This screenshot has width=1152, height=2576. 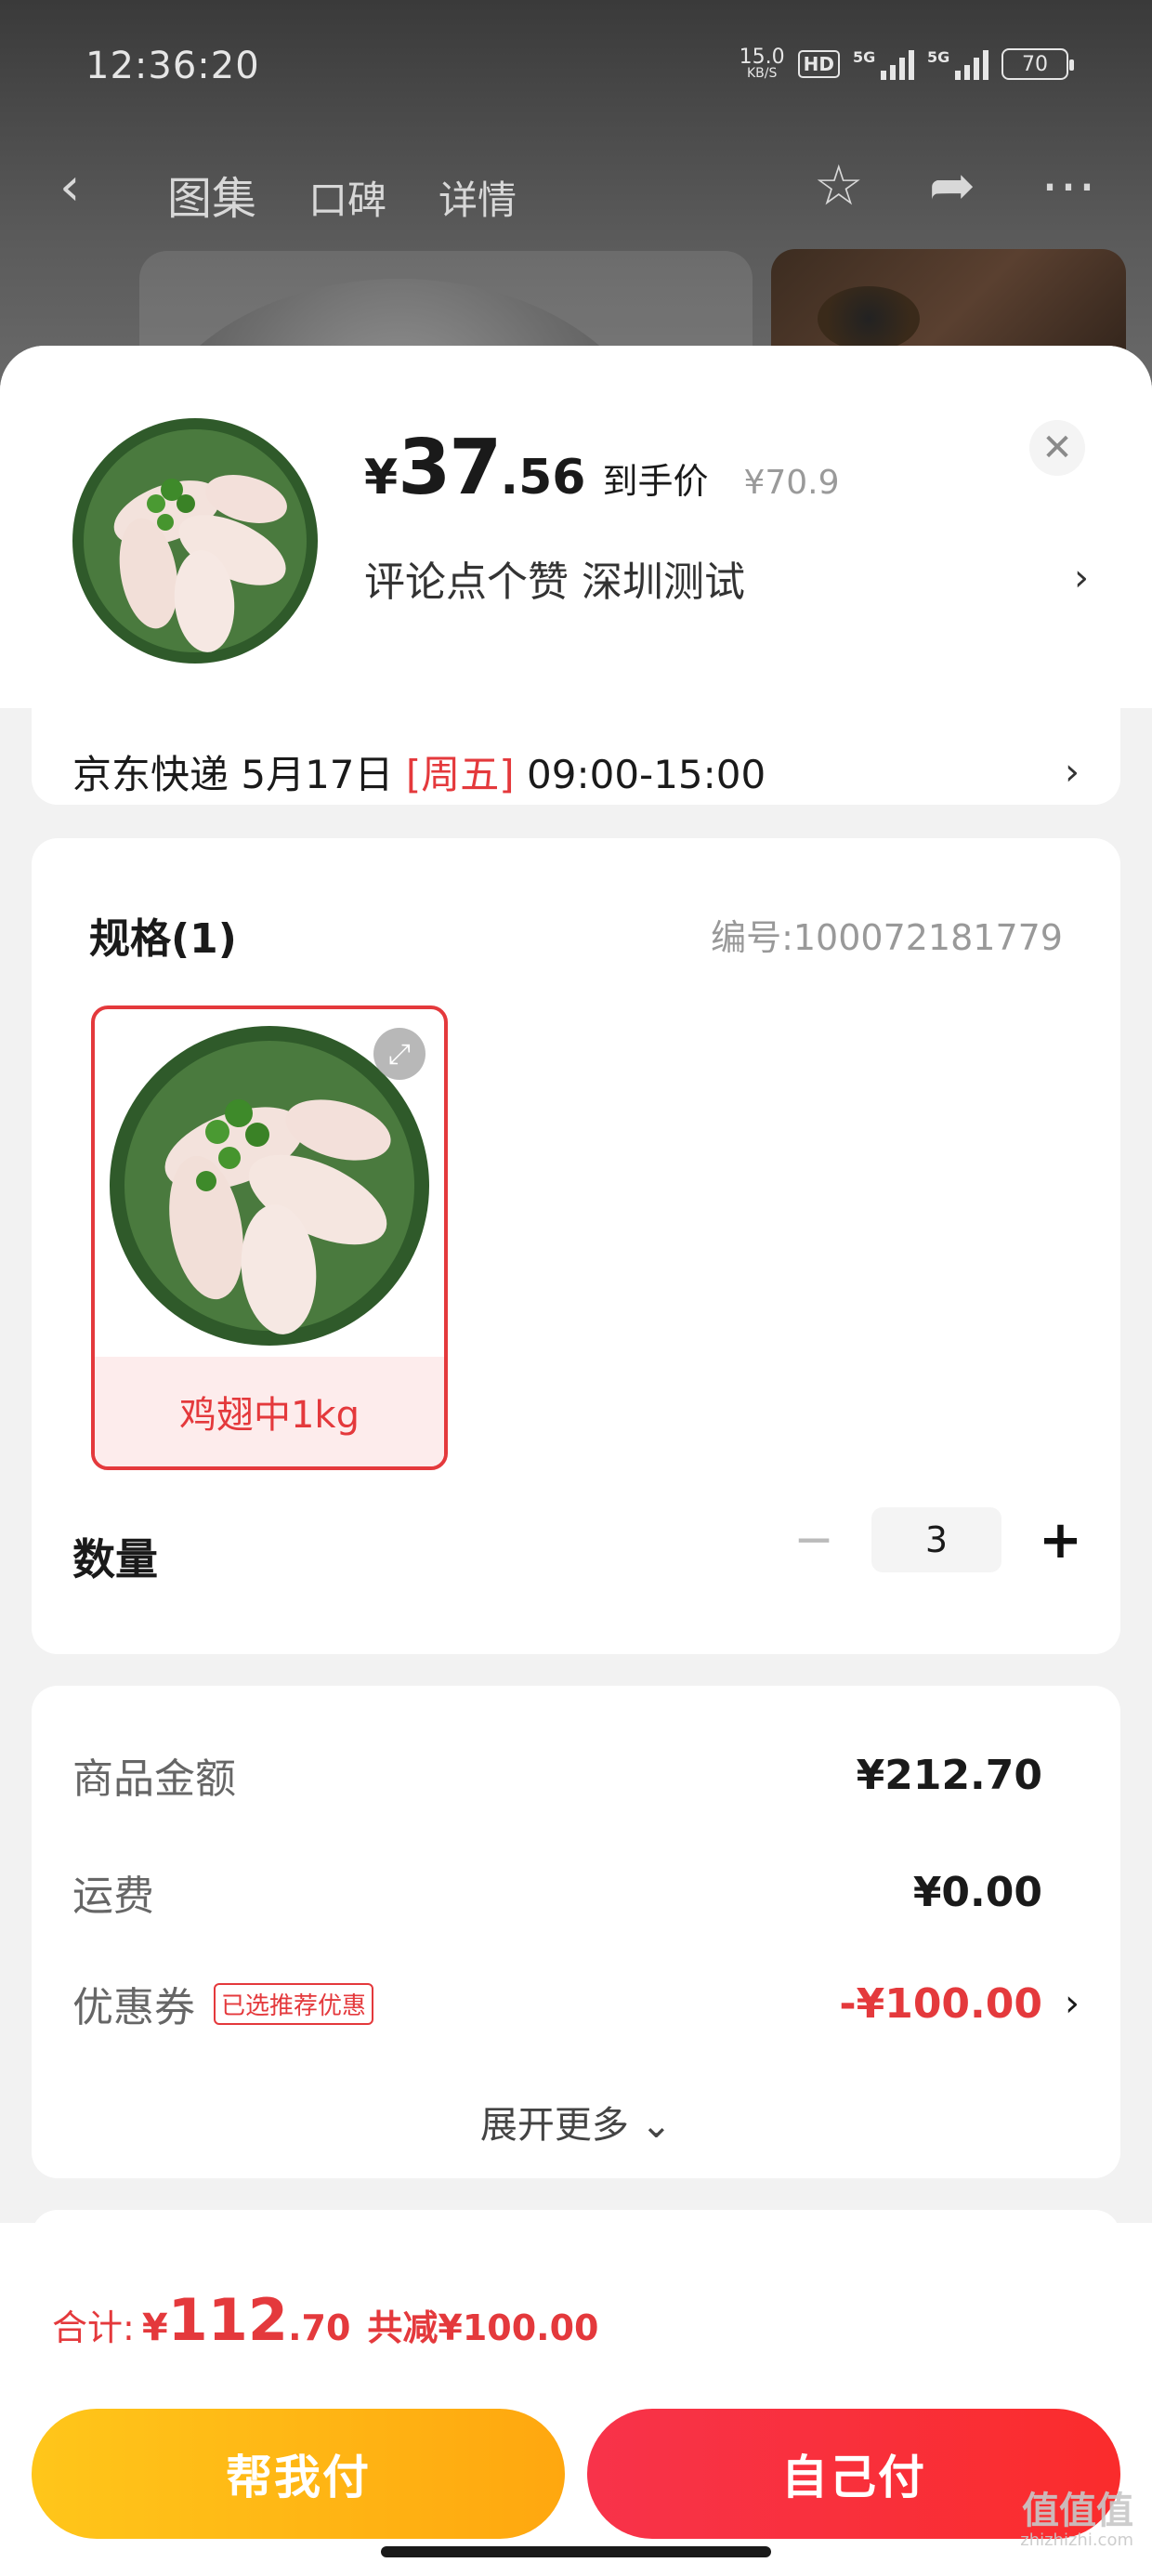 I want to click on sheet-header: ¥ 37 .56 到手价 ¥70.9 ✕ 评论点个赞 深圳测试 ›, so click(x=576, y=527).